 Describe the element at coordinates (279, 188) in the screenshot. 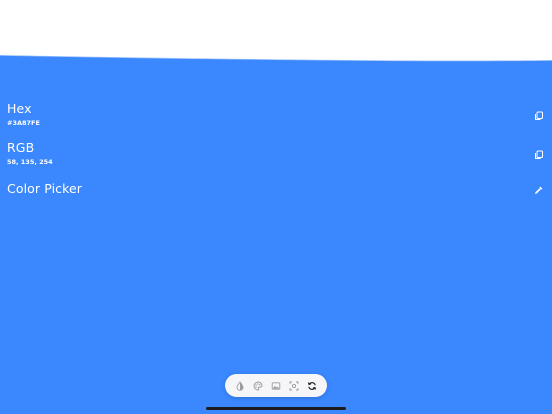

I see `color-picker-row: Color Picker` at that location.